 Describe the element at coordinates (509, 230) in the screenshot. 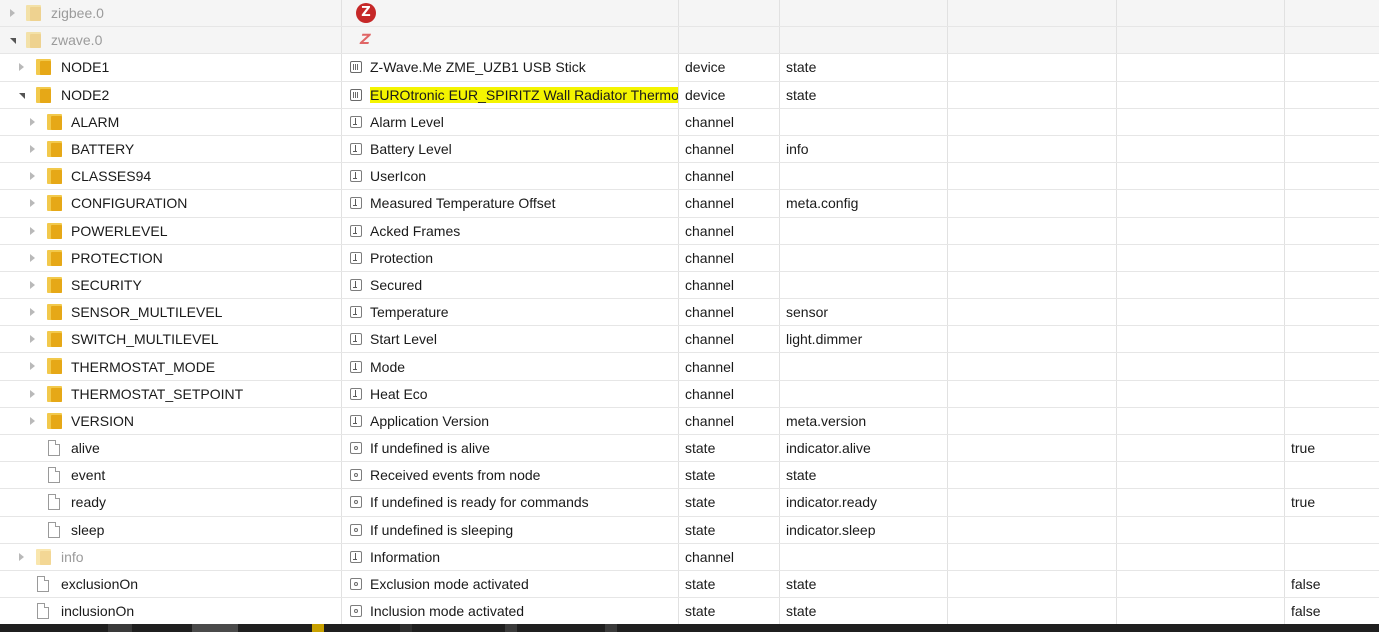

I see `name-cell: Acked Frames` at that location.